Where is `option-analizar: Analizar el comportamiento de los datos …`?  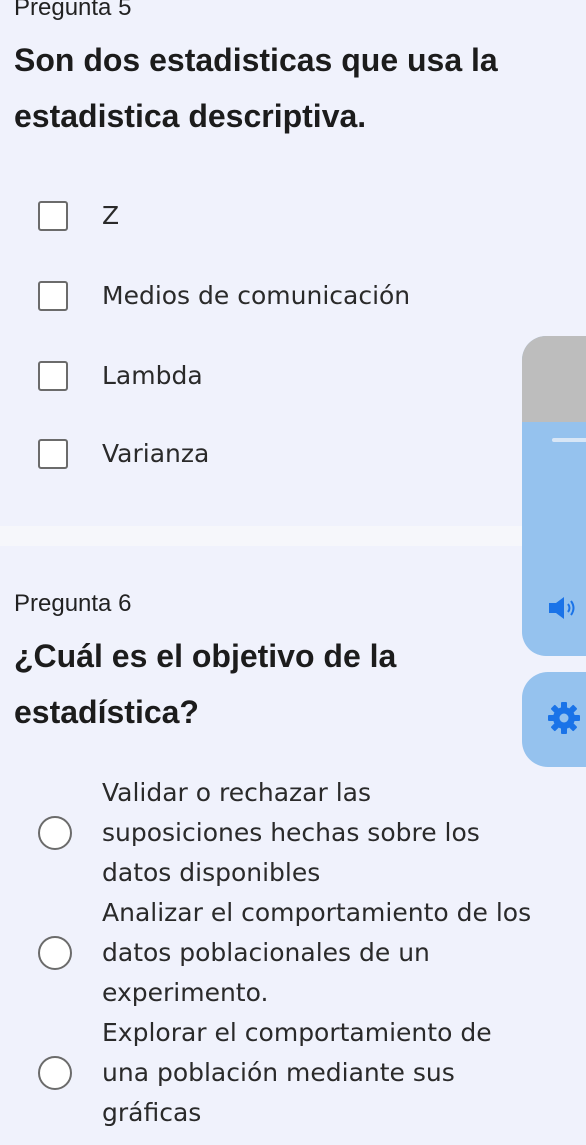
option-analizar: Analizar el comportamiento de los datos … is located at coordinates (288, 953).